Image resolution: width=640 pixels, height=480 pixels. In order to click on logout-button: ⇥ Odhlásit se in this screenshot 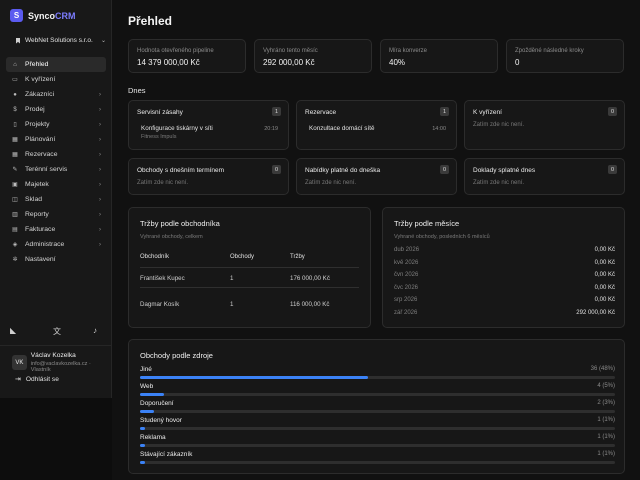, I will do `click(37, 379)`.